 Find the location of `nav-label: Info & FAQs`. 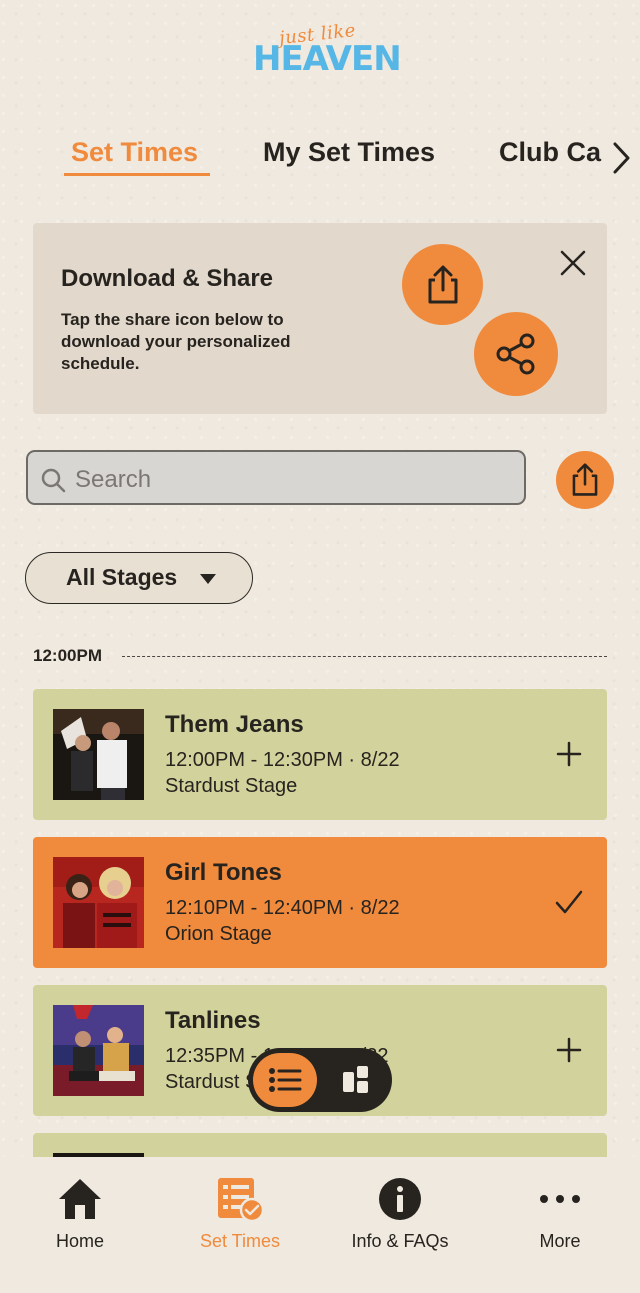

nav-label: Info & FAQs is located at coordinates (400, 1241).